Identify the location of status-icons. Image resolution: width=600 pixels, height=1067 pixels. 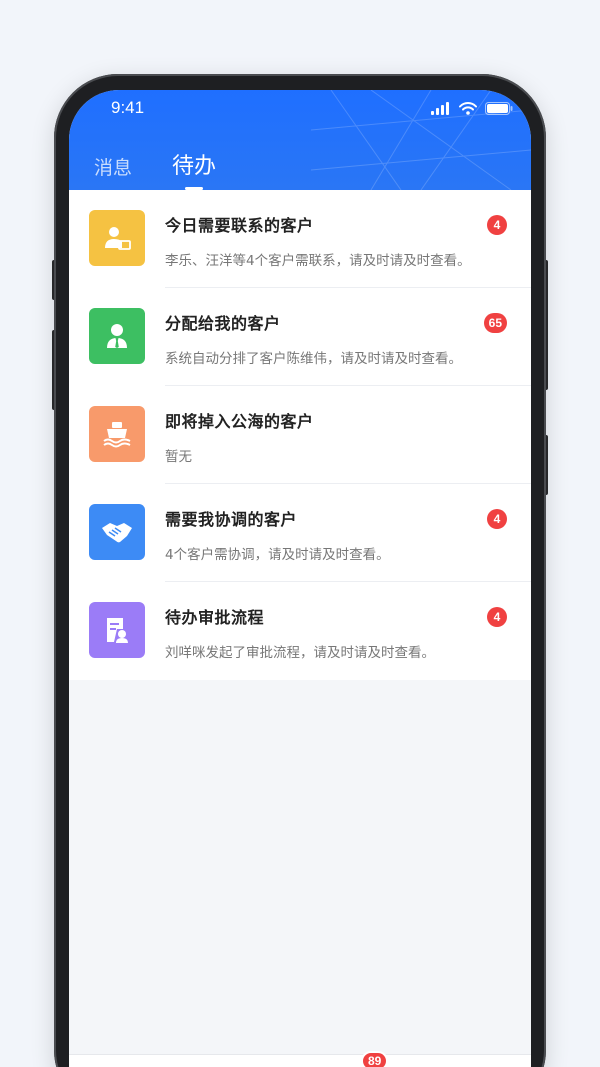
(472, 108).